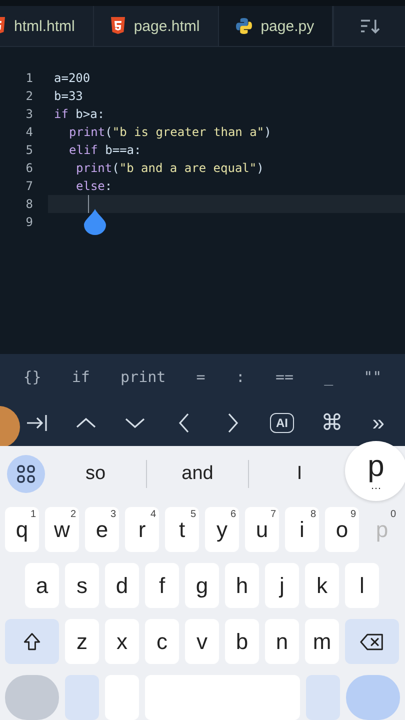 This screenshot has width=405, height=720. Describe the element at coordinates (302, 529) in the screenshot. I see `letter-key: i $^{8}$` at that location.